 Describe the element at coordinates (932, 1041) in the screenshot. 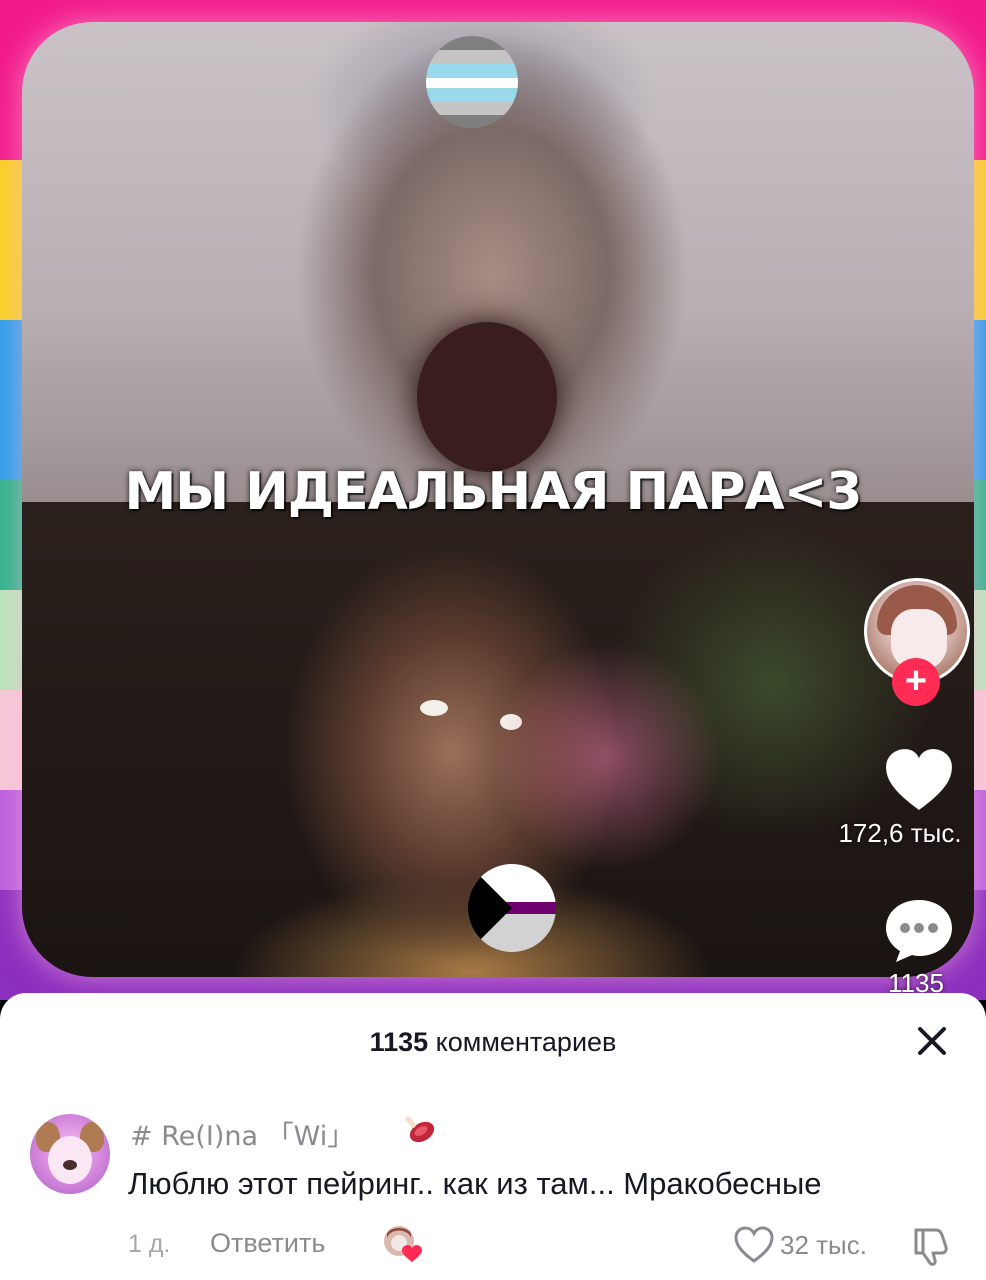

I see `close-icon` at that location.